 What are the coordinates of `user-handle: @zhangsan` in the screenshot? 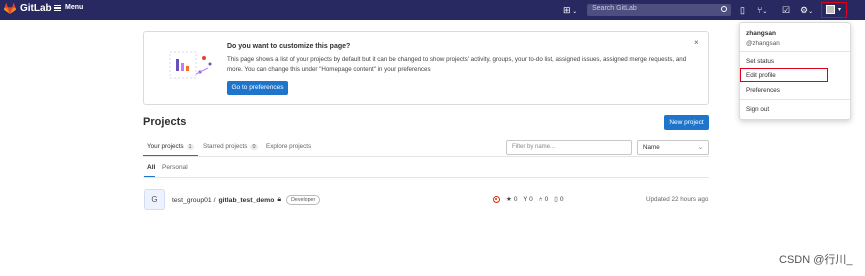 It's located at (763, 43).